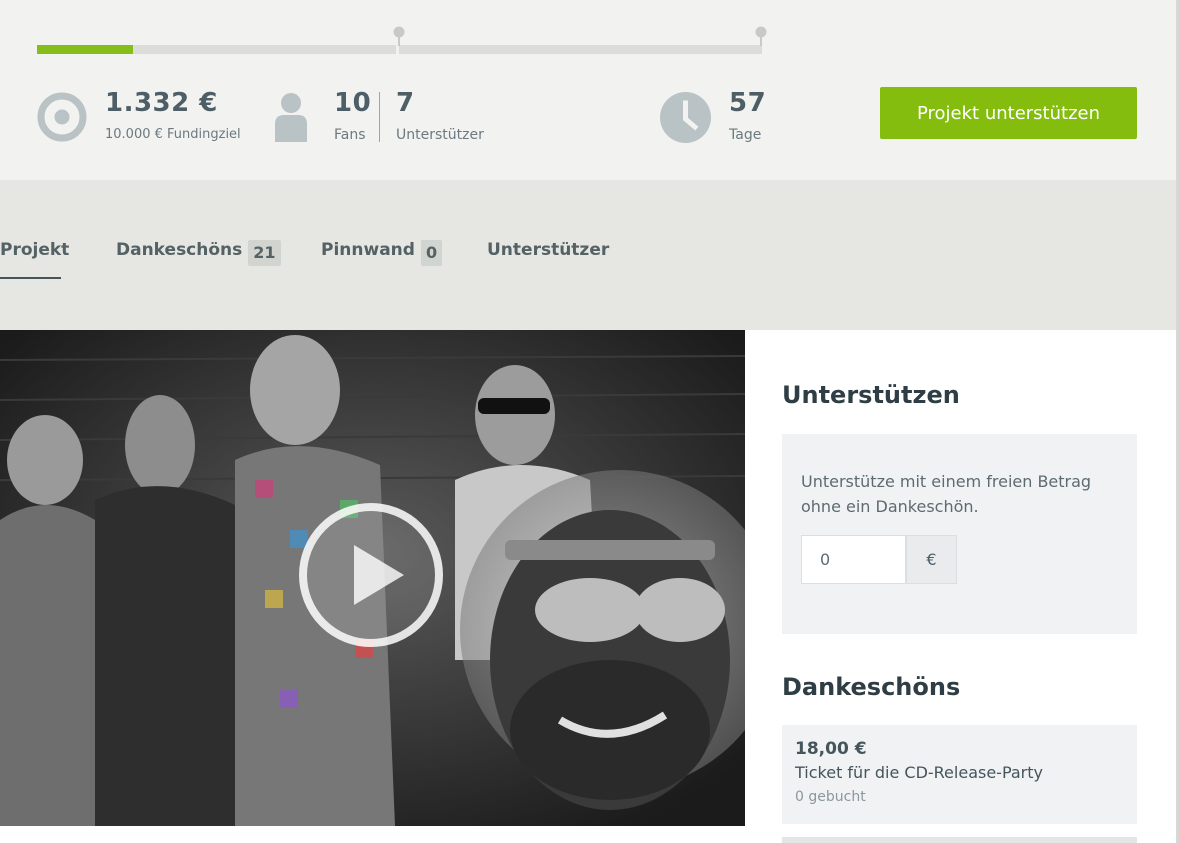  I want to click on tab-pinnwand: Pinnwand 0, so click(382, 260).